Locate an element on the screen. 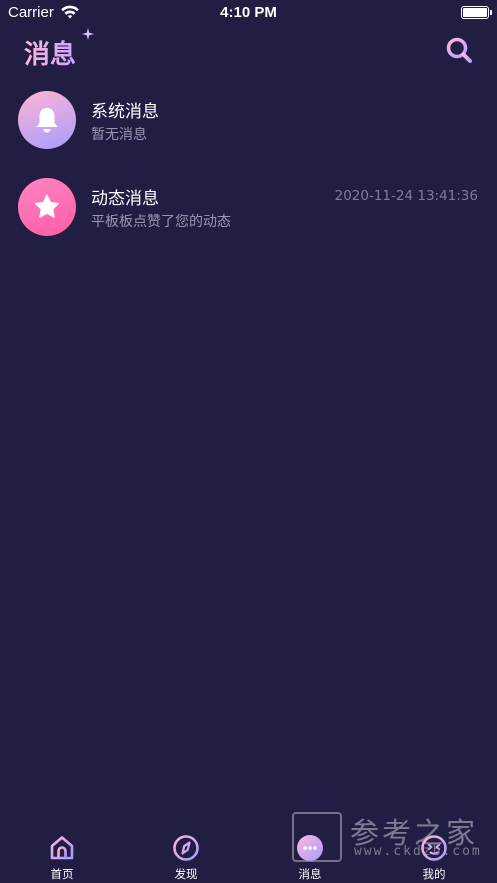 The image size is (497, 883). page-title: 消息 is located at coordinates (50, 52).